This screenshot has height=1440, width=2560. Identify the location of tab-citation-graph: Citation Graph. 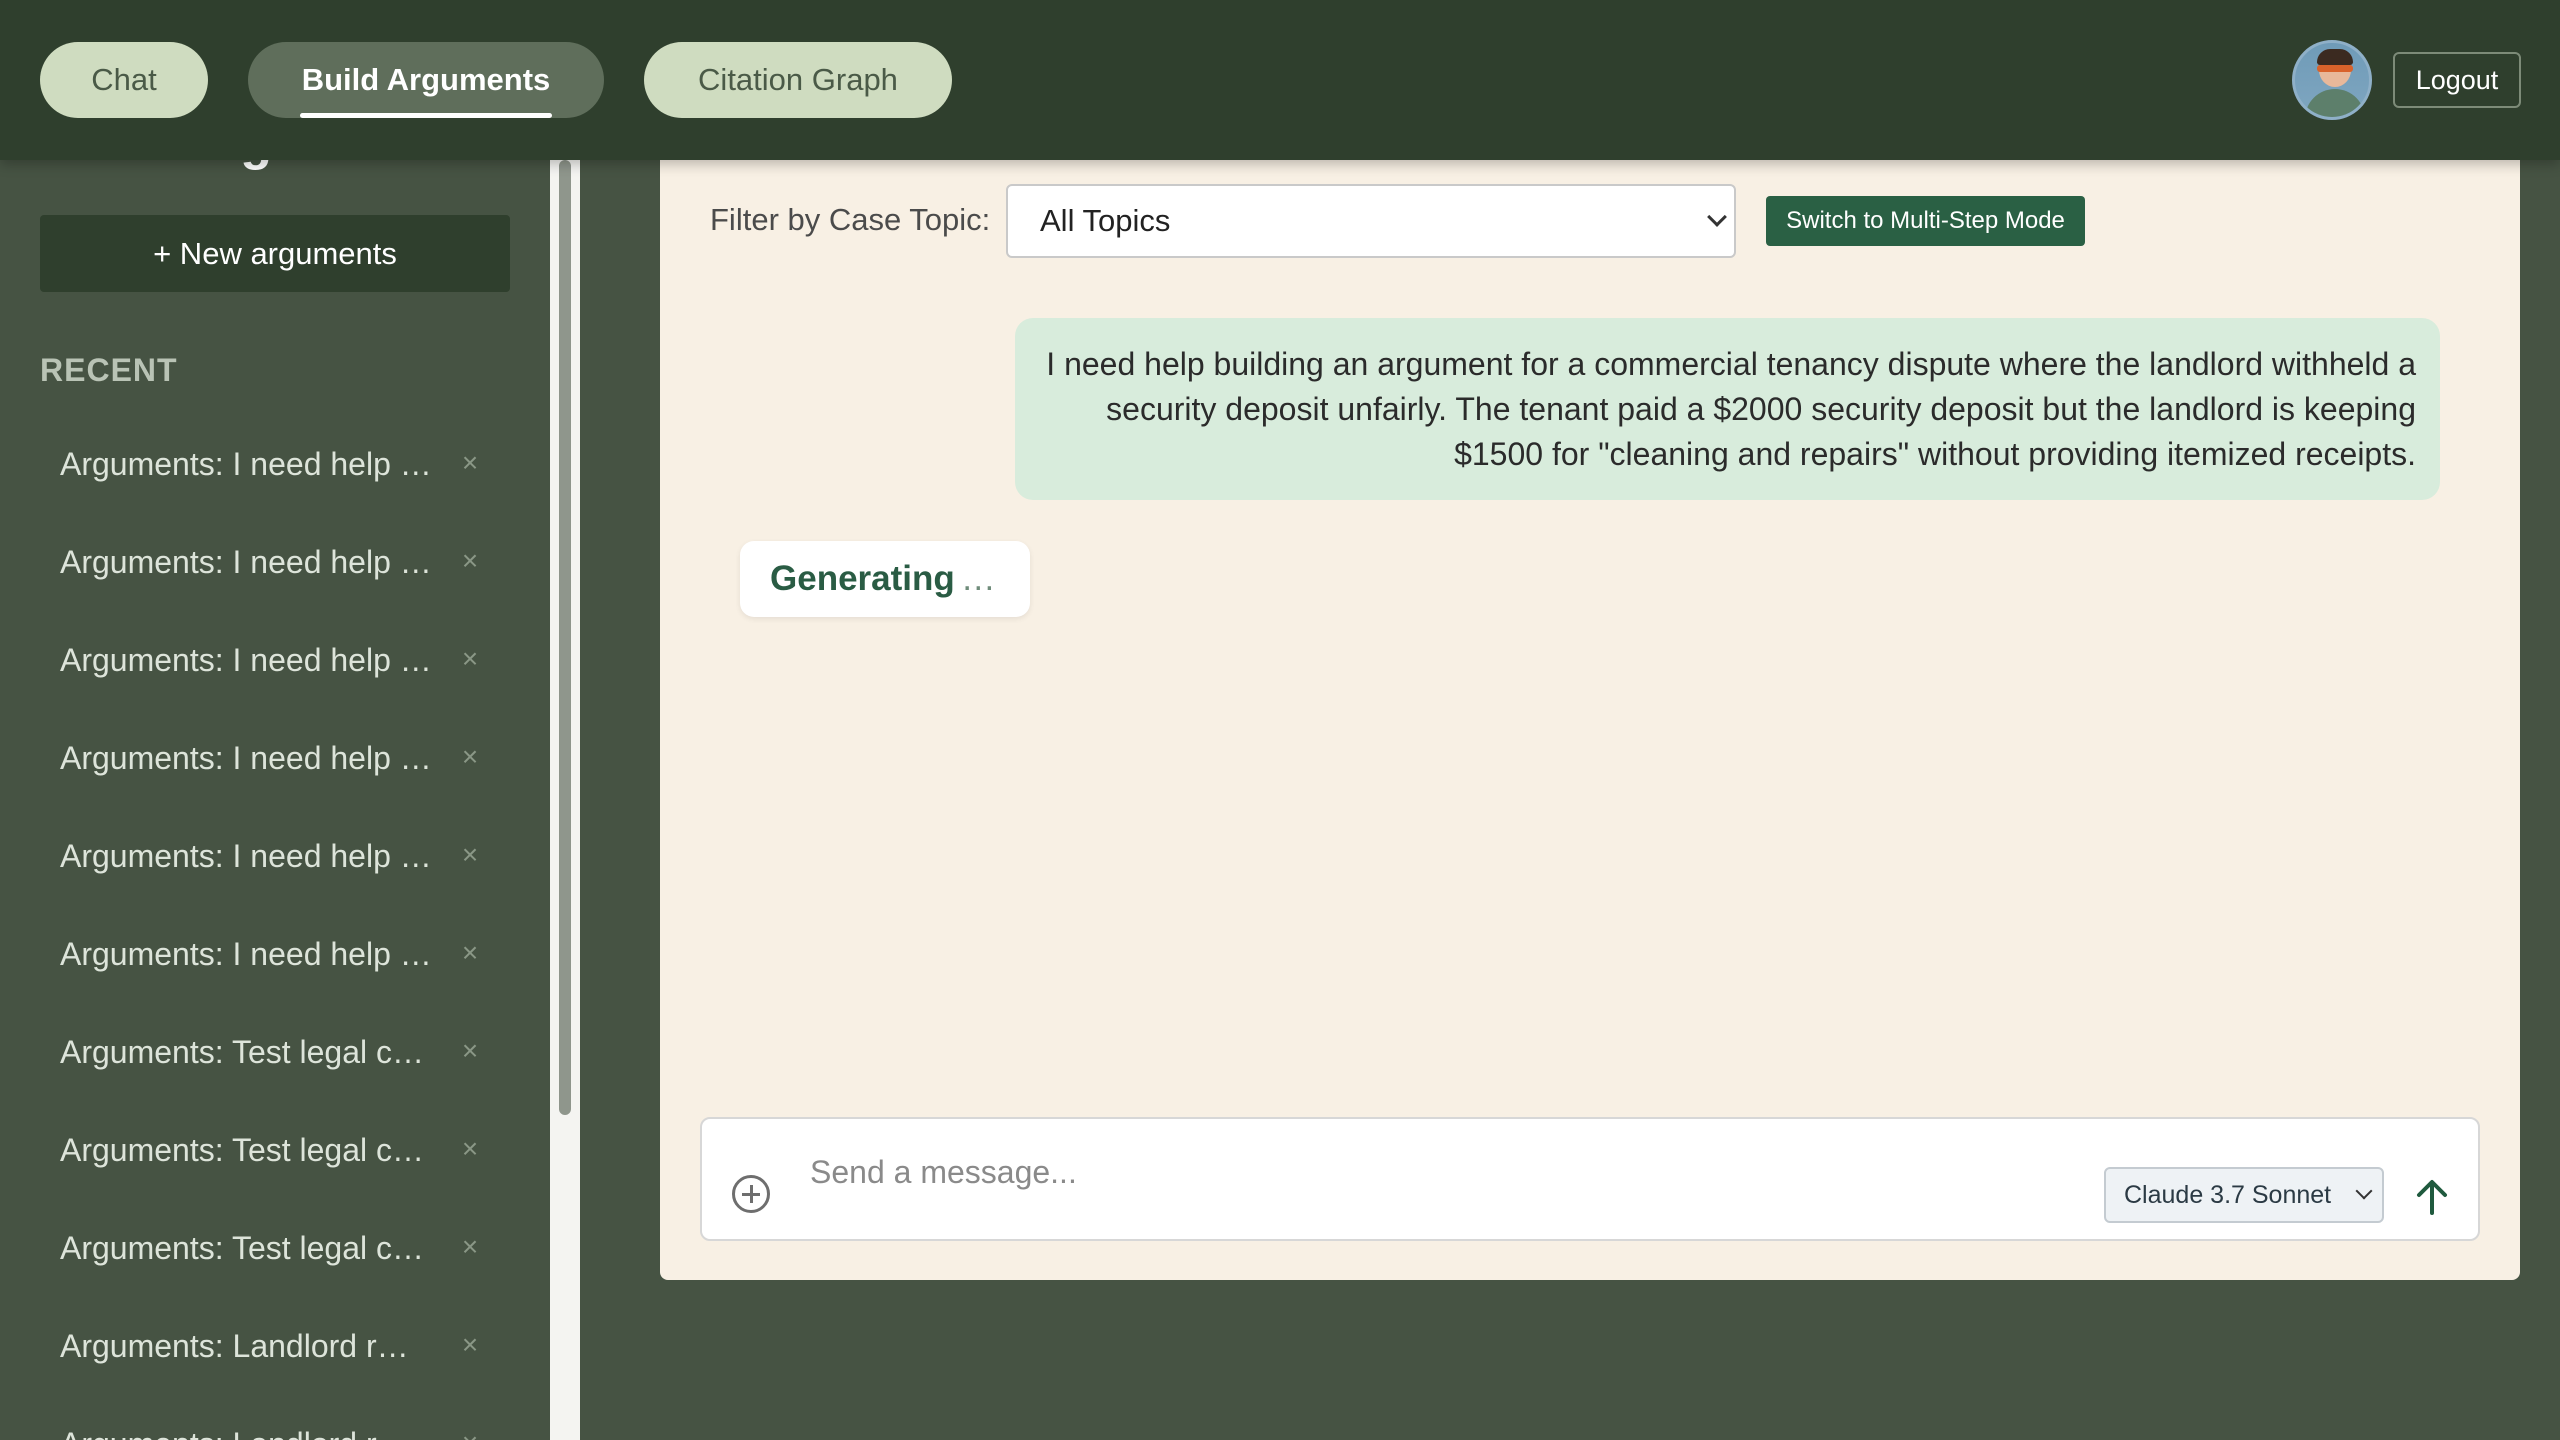
(798, 80).